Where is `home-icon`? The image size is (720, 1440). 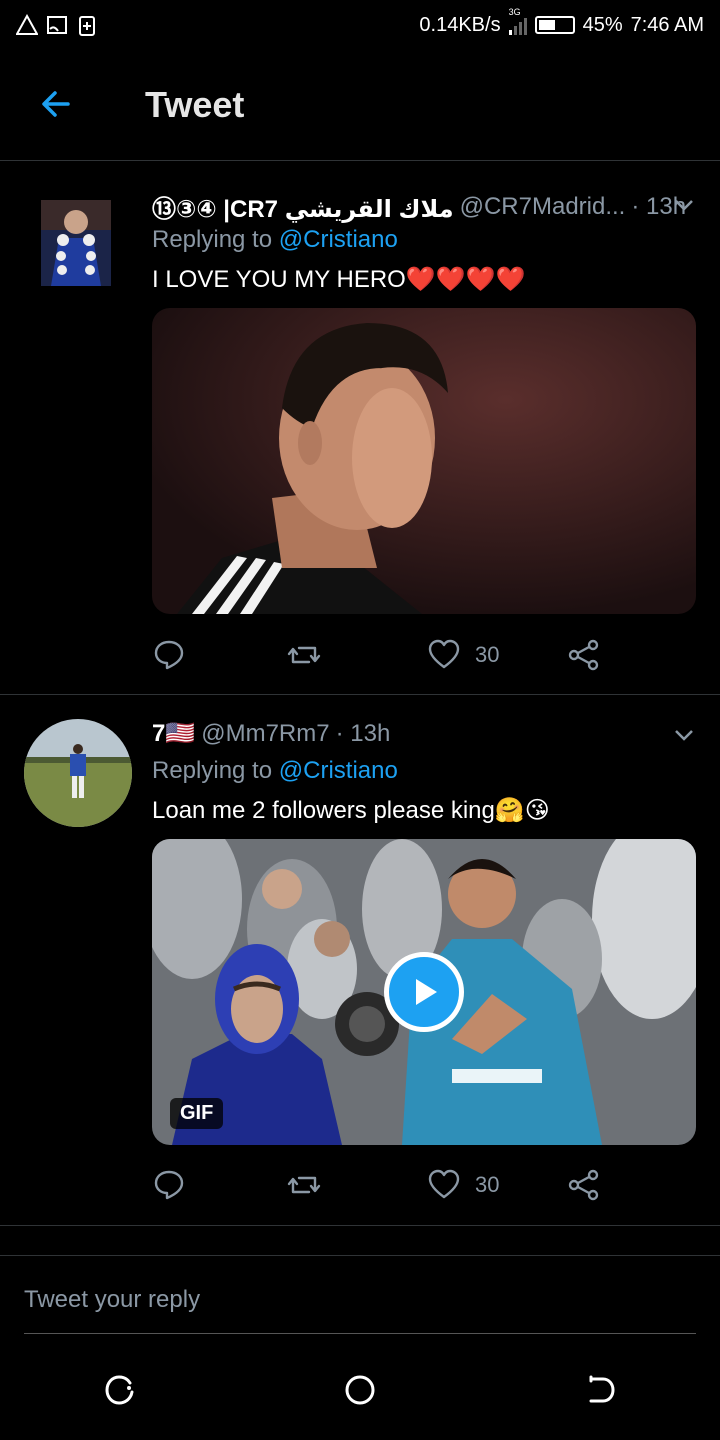
home-icon is located at coordinates (360, 1390).